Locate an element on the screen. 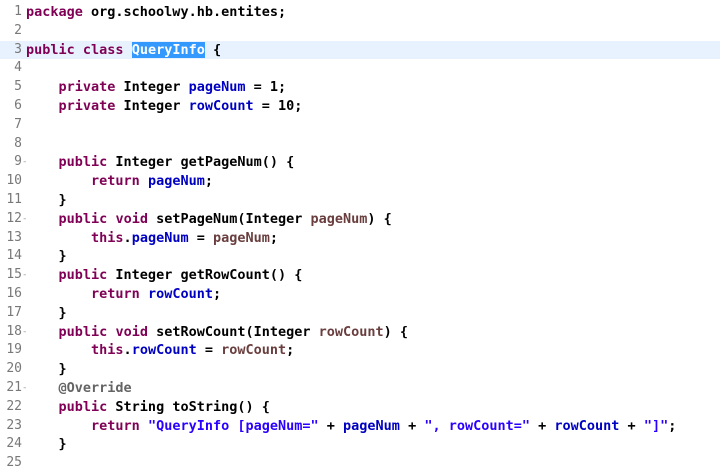 This screenshot has height=475, width=720. line-number: 9- is located at coordinates (13, 162).